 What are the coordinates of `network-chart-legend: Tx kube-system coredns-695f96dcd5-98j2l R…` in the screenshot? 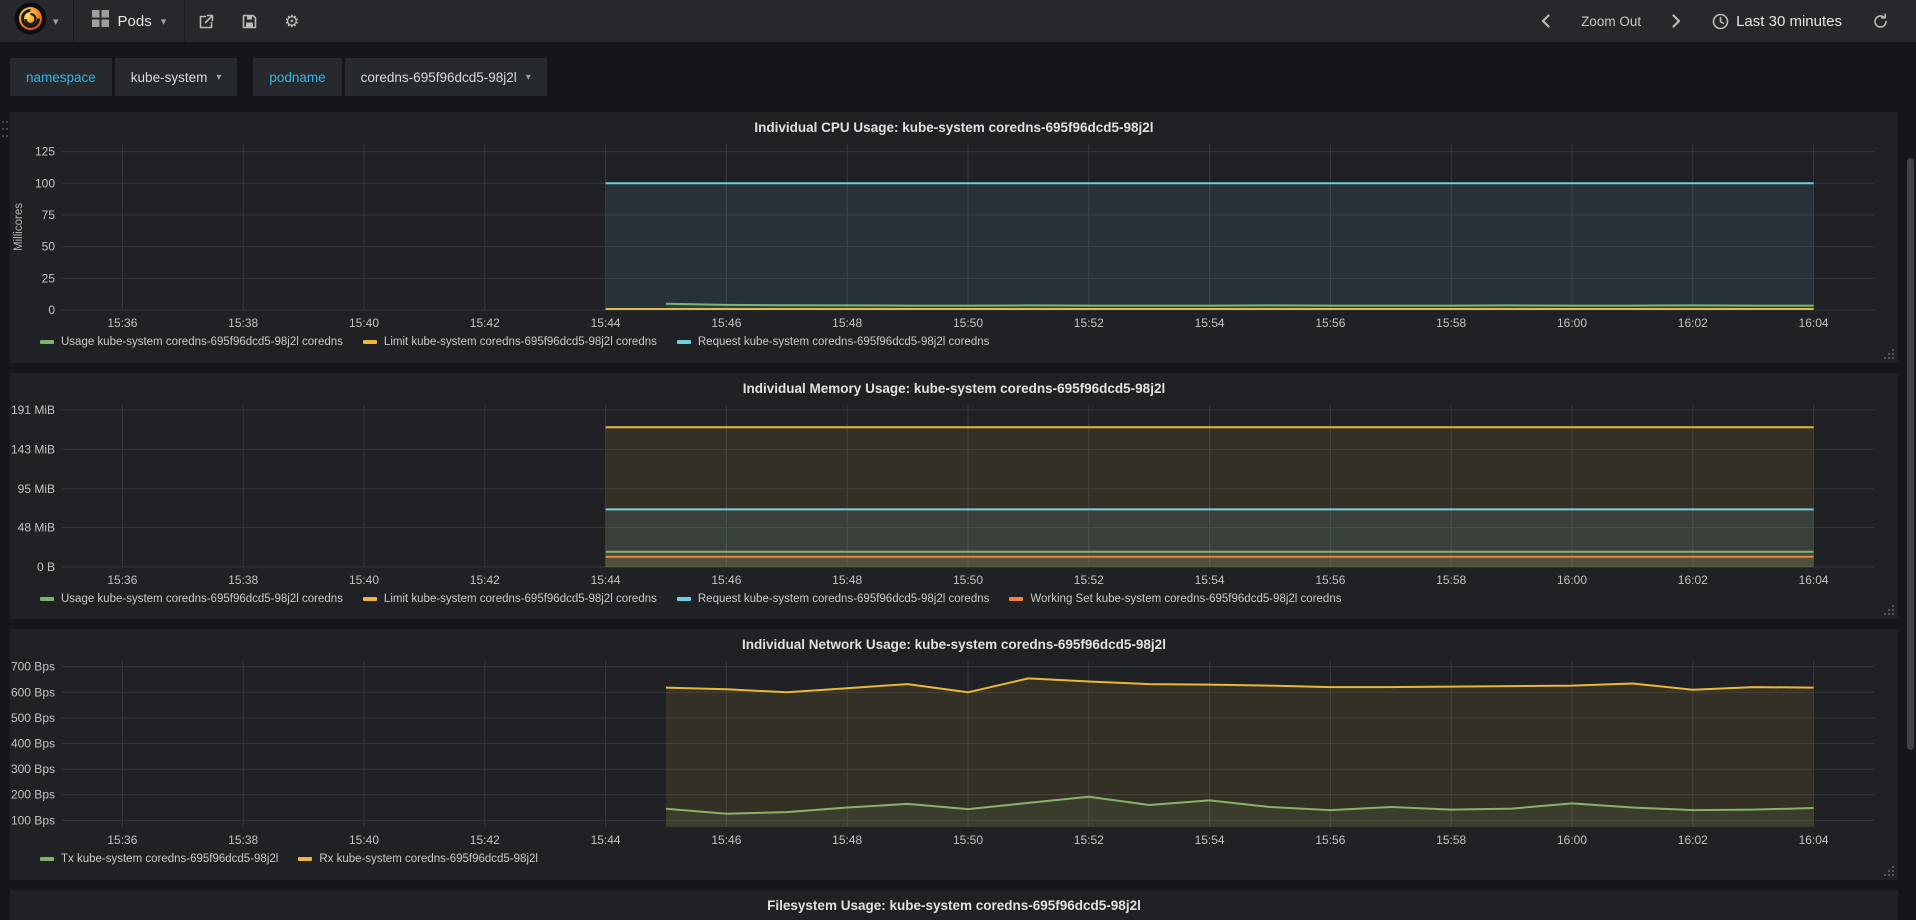 It's located at (969, 859).